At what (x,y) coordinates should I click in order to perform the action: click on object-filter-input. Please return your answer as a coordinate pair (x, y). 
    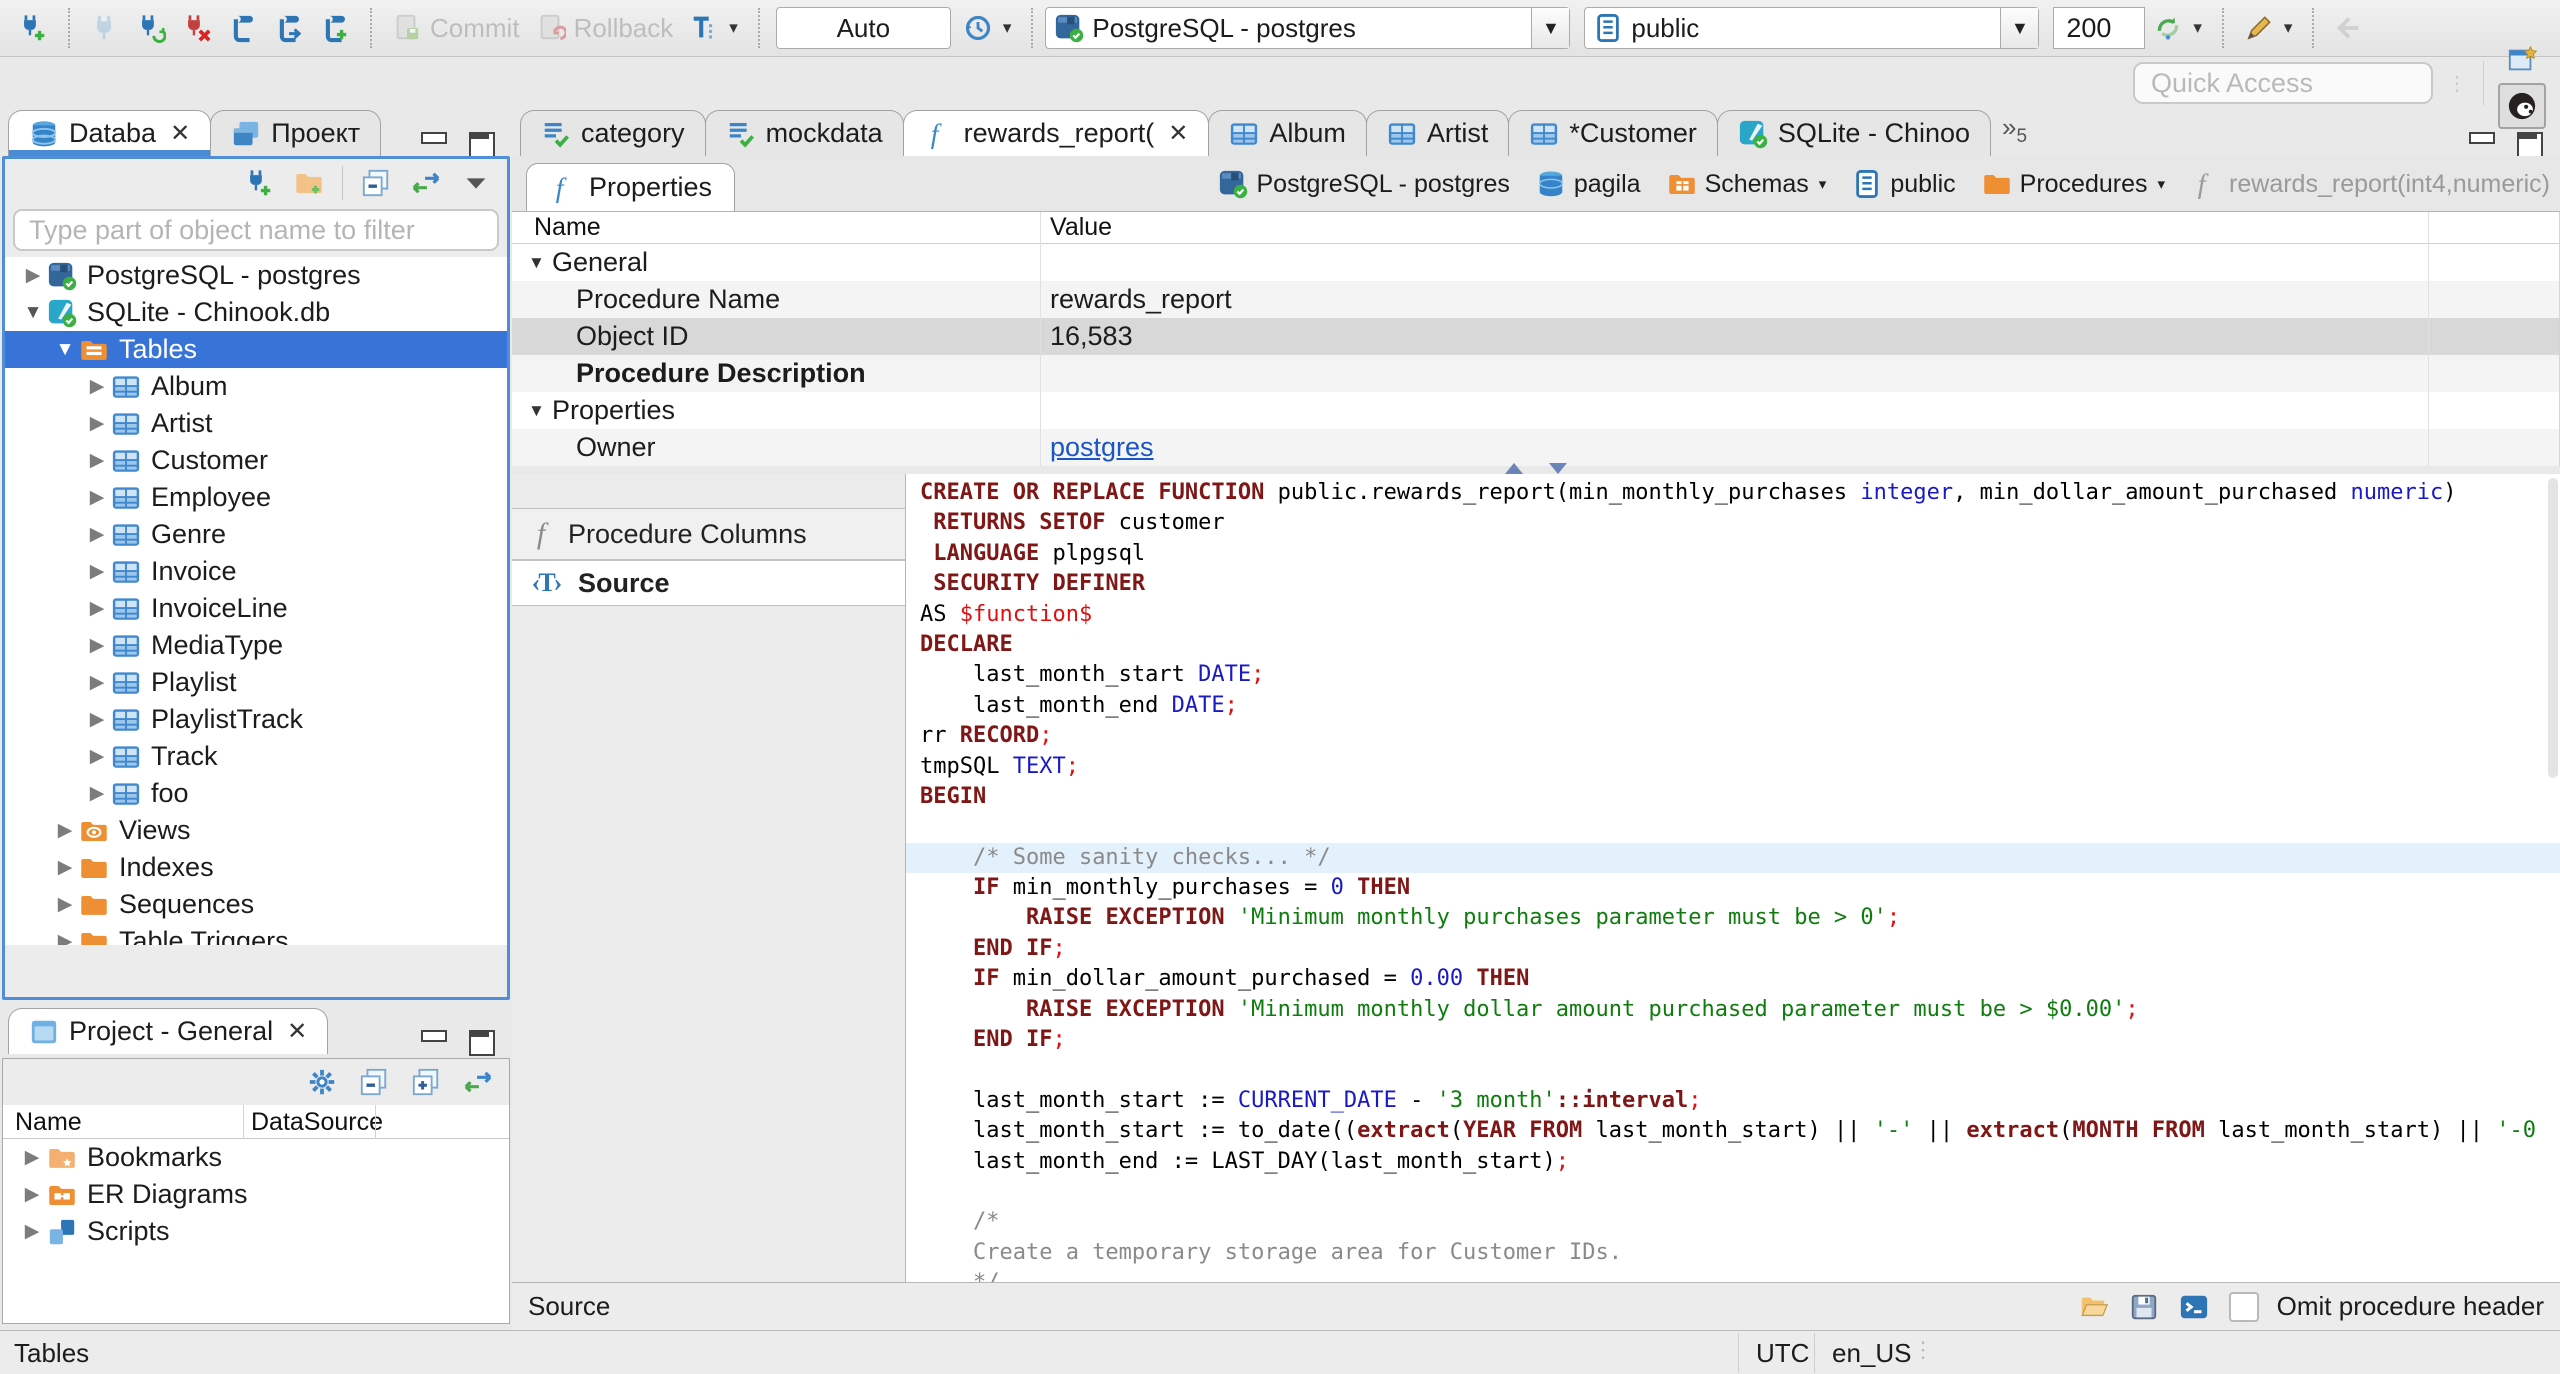
    Looking at the image, I should click on (256, 230).